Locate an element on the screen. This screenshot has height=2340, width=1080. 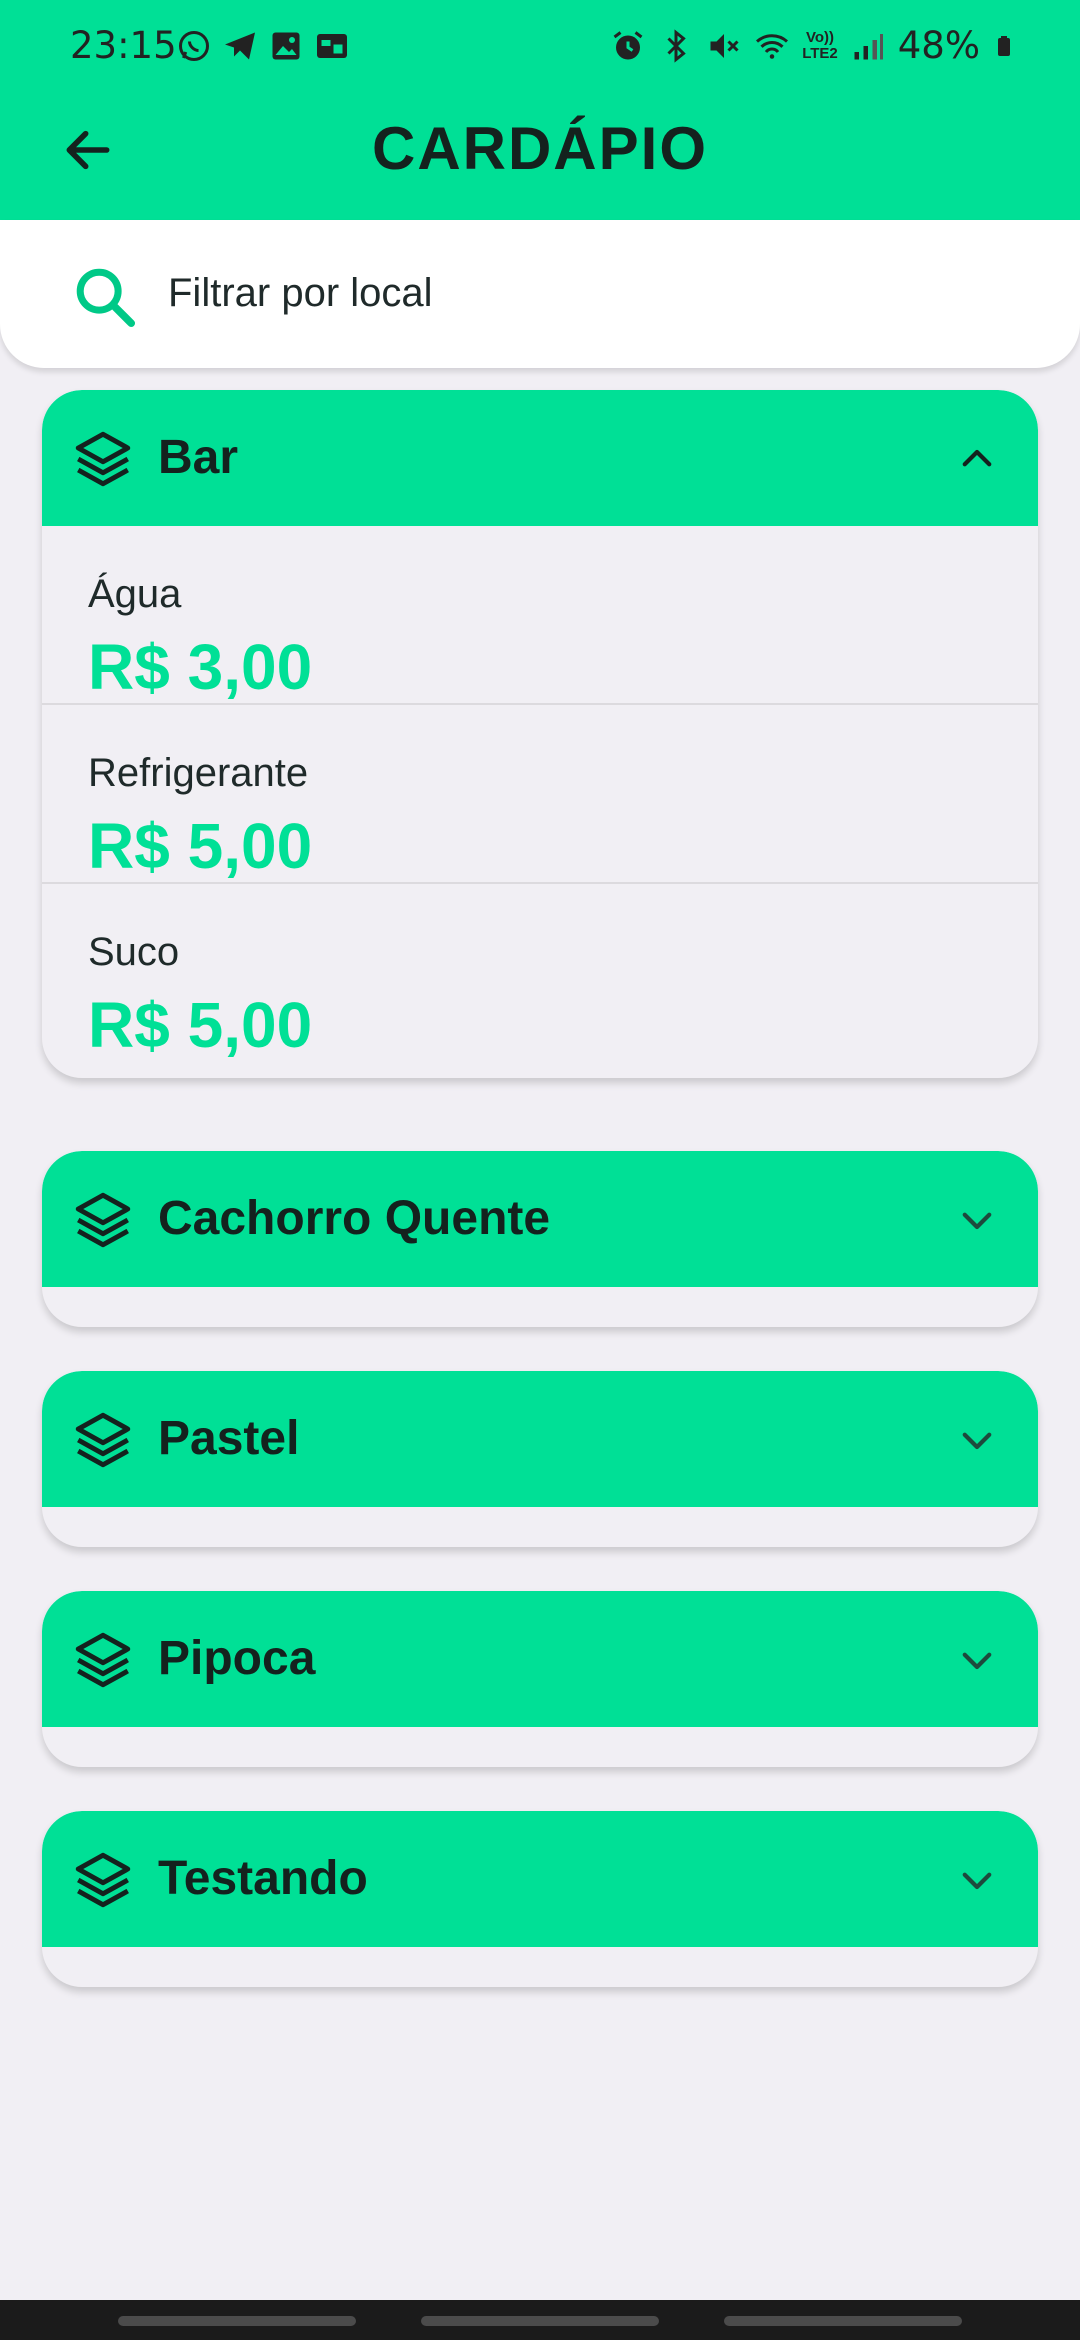
search-bar is located at coordinates (540, 294).